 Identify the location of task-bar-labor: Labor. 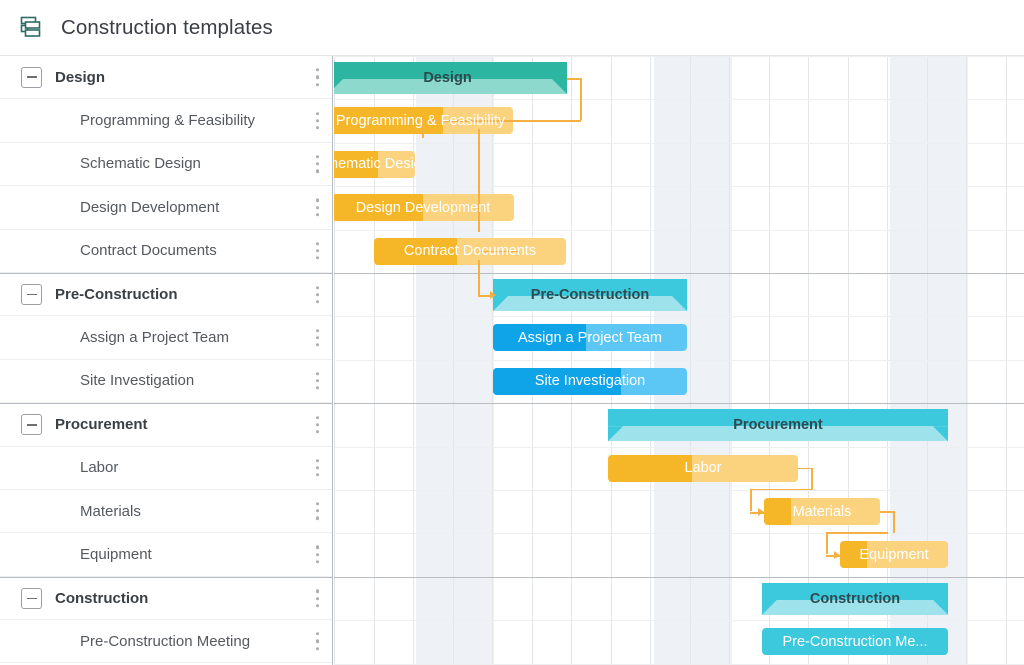
(703, 468).